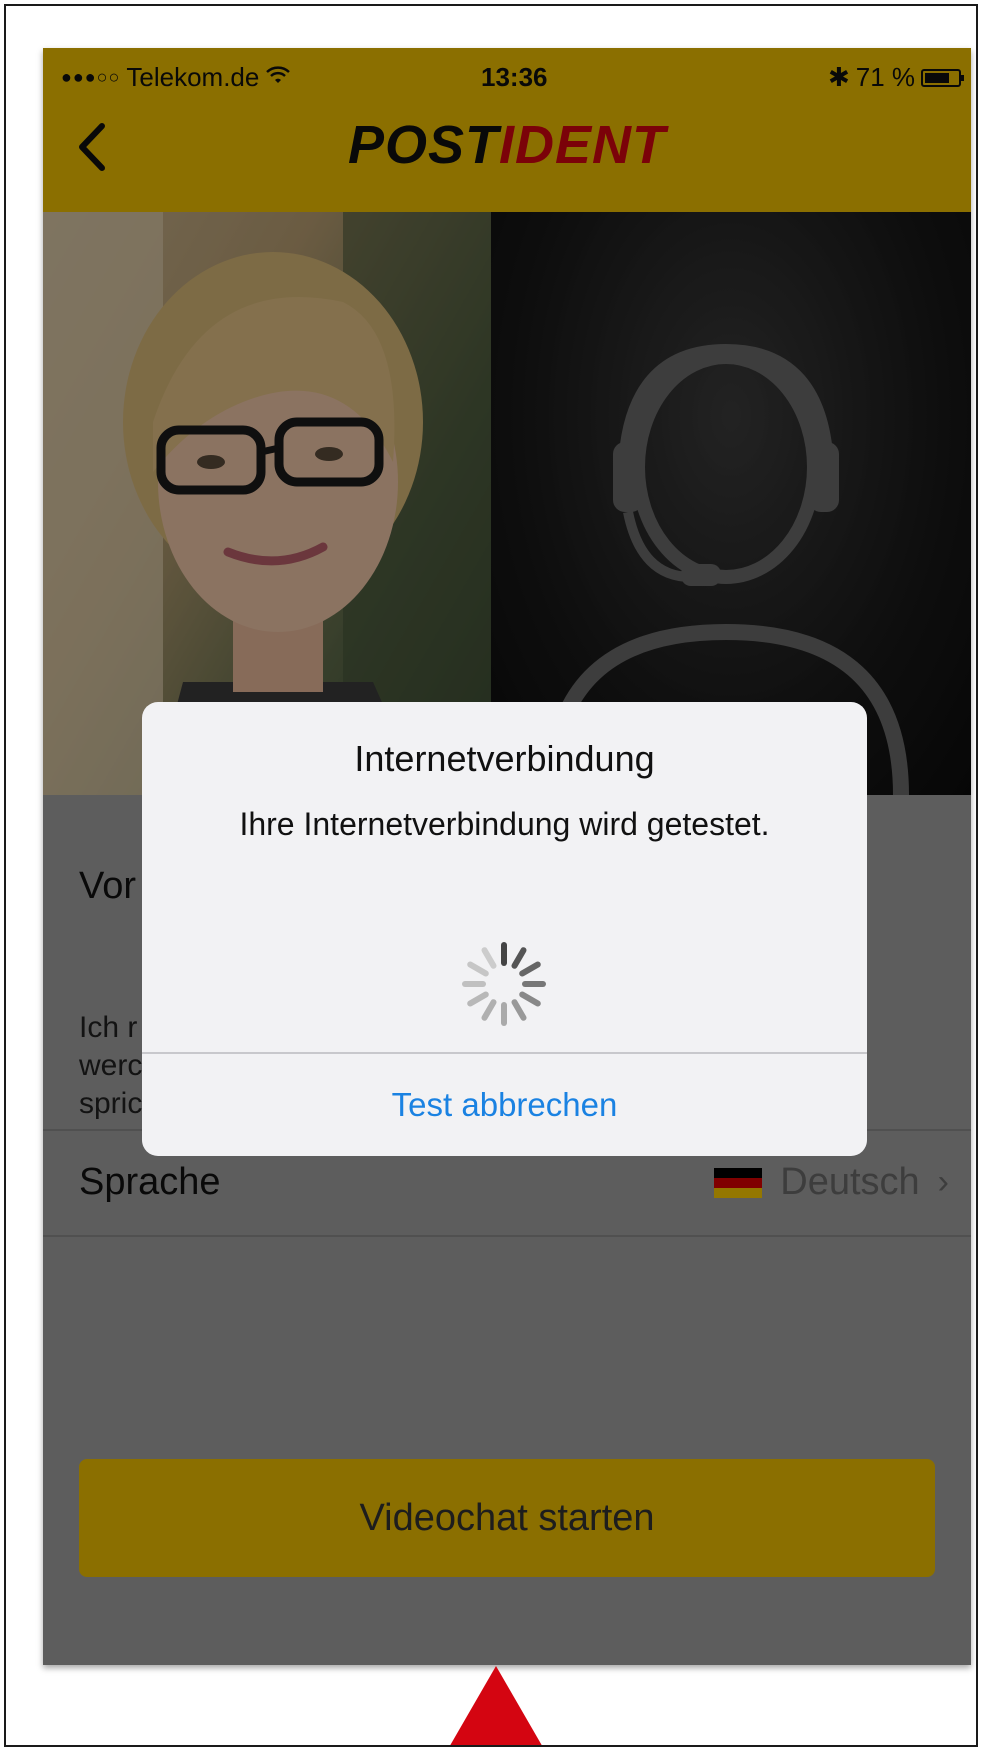 This screenshot has width=984, height=1751. What do you see at coordinates (504, 824) in the screenshot?
I see `alert-message: Ihre Internetverbindung wird getestet.` at bounding box center [504, 824].